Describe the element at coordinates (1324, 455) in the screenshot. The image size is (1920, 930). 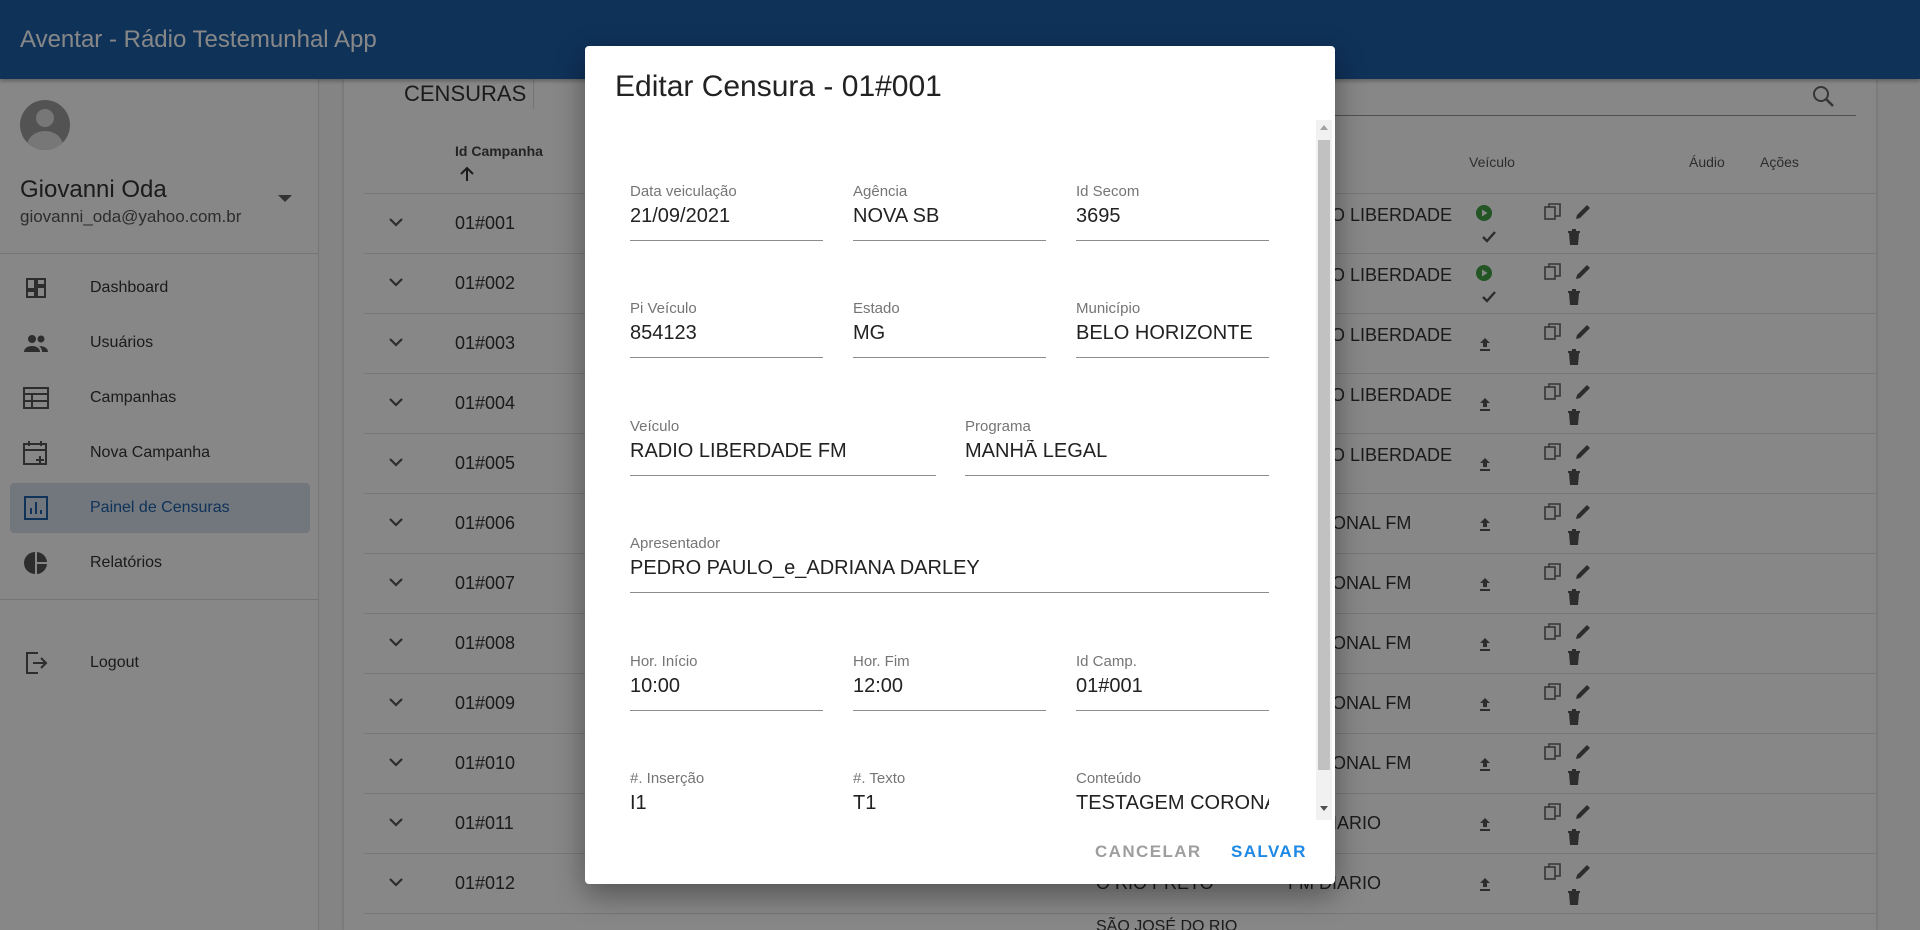
I see `dialog-scrollbar-thumb` at that location.